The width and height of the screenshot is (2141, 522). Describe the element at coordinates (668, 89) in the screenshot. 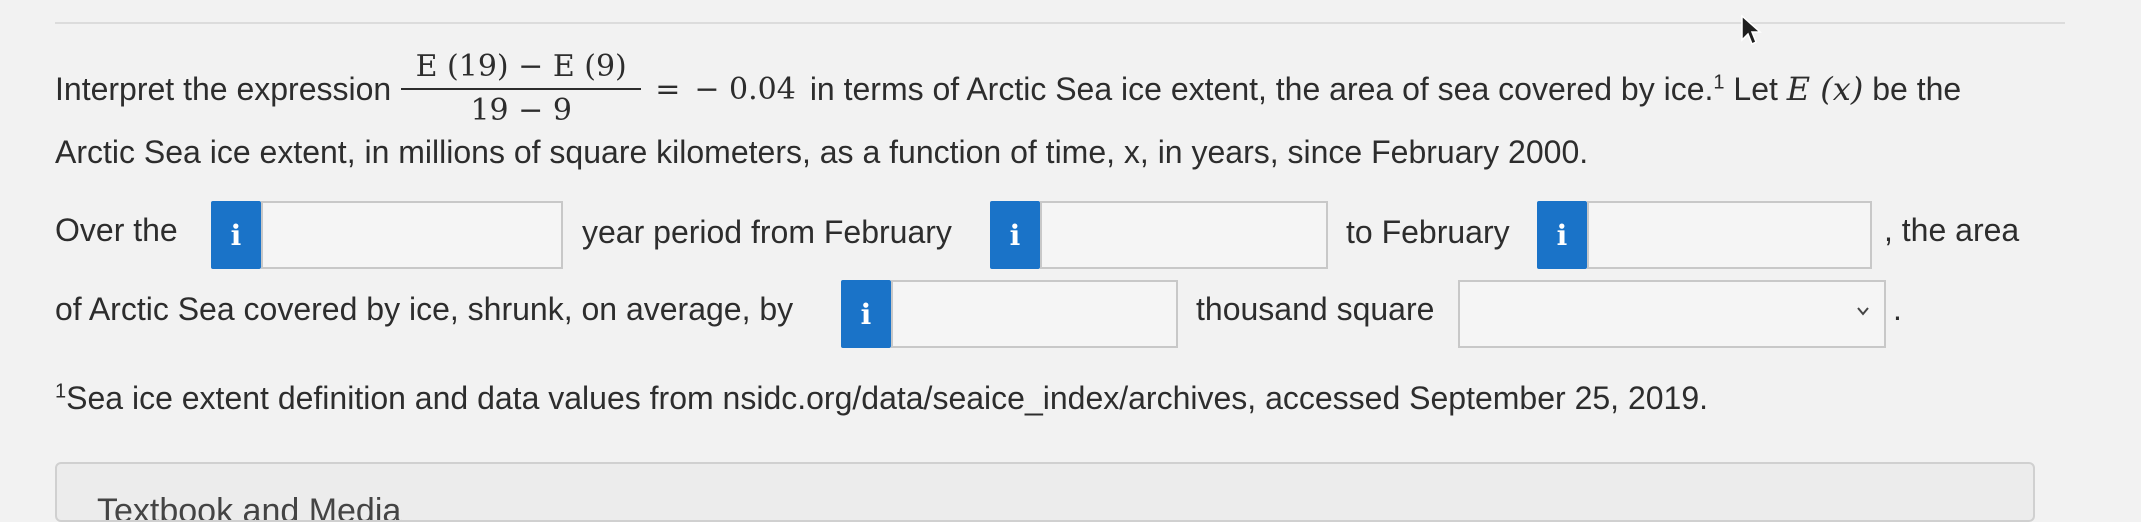

I see `equals-sign: =` at that location.